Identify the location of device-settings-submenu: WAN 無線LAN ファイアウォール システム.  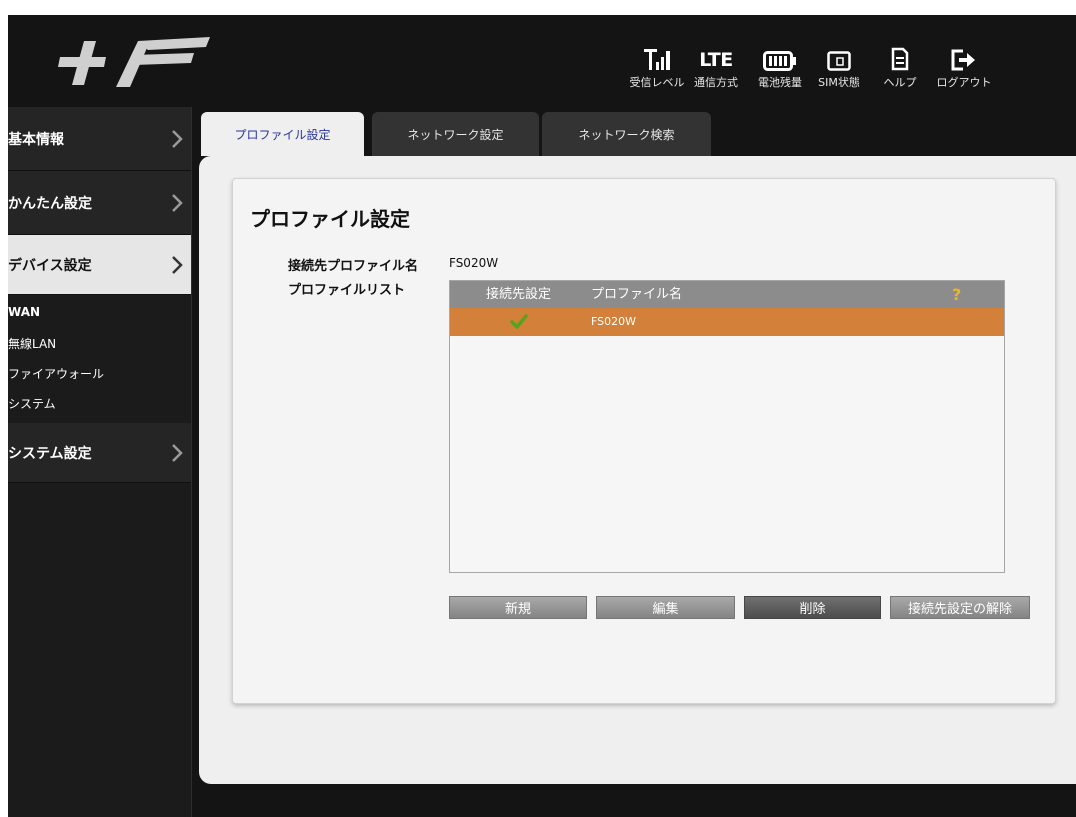
(99, 359).